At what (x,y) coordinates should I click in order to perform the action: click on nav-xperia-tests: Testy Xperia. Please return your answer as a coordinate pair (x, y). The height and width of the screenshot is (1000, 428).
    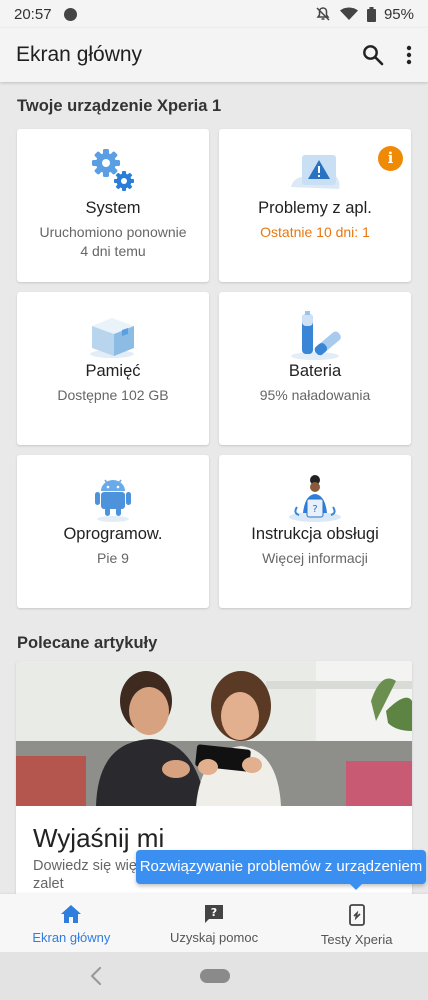
    Looking at the image, I should click on (356, 923).